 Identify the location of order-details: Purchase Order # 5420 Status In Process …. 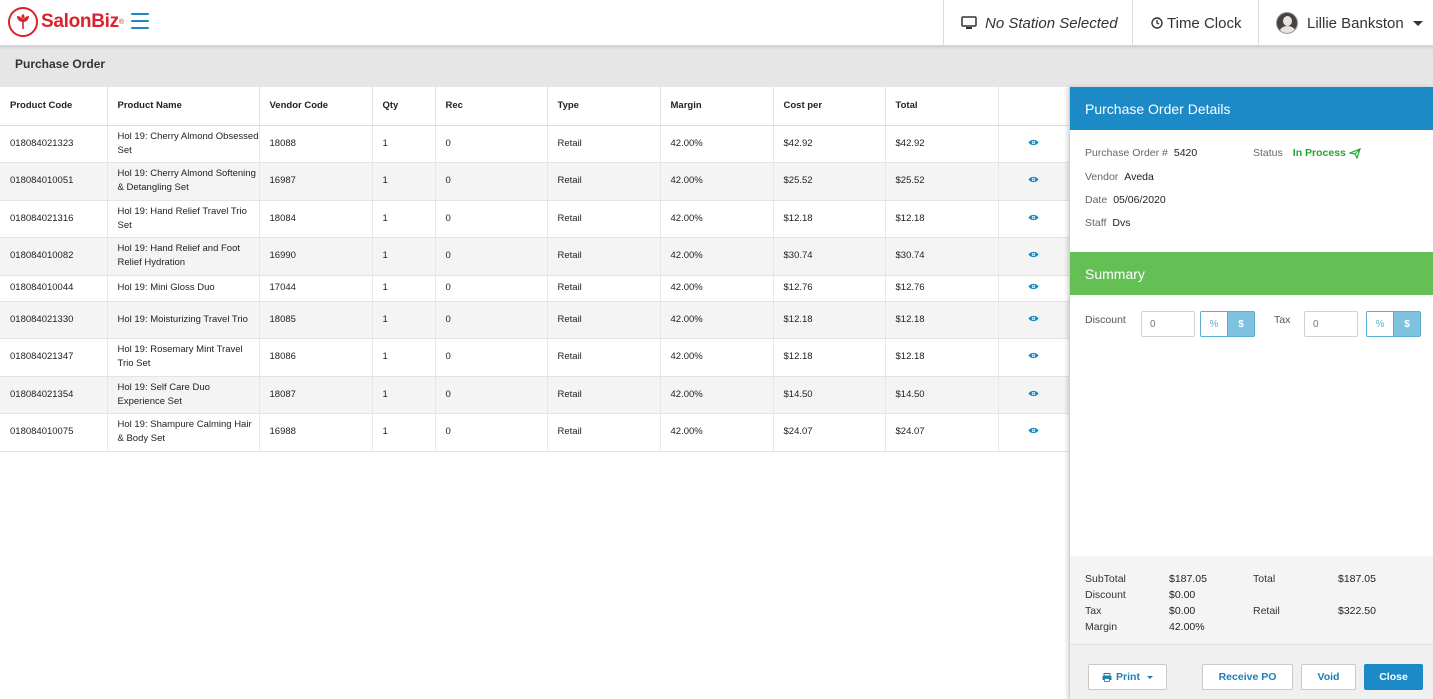
(1251, 191).